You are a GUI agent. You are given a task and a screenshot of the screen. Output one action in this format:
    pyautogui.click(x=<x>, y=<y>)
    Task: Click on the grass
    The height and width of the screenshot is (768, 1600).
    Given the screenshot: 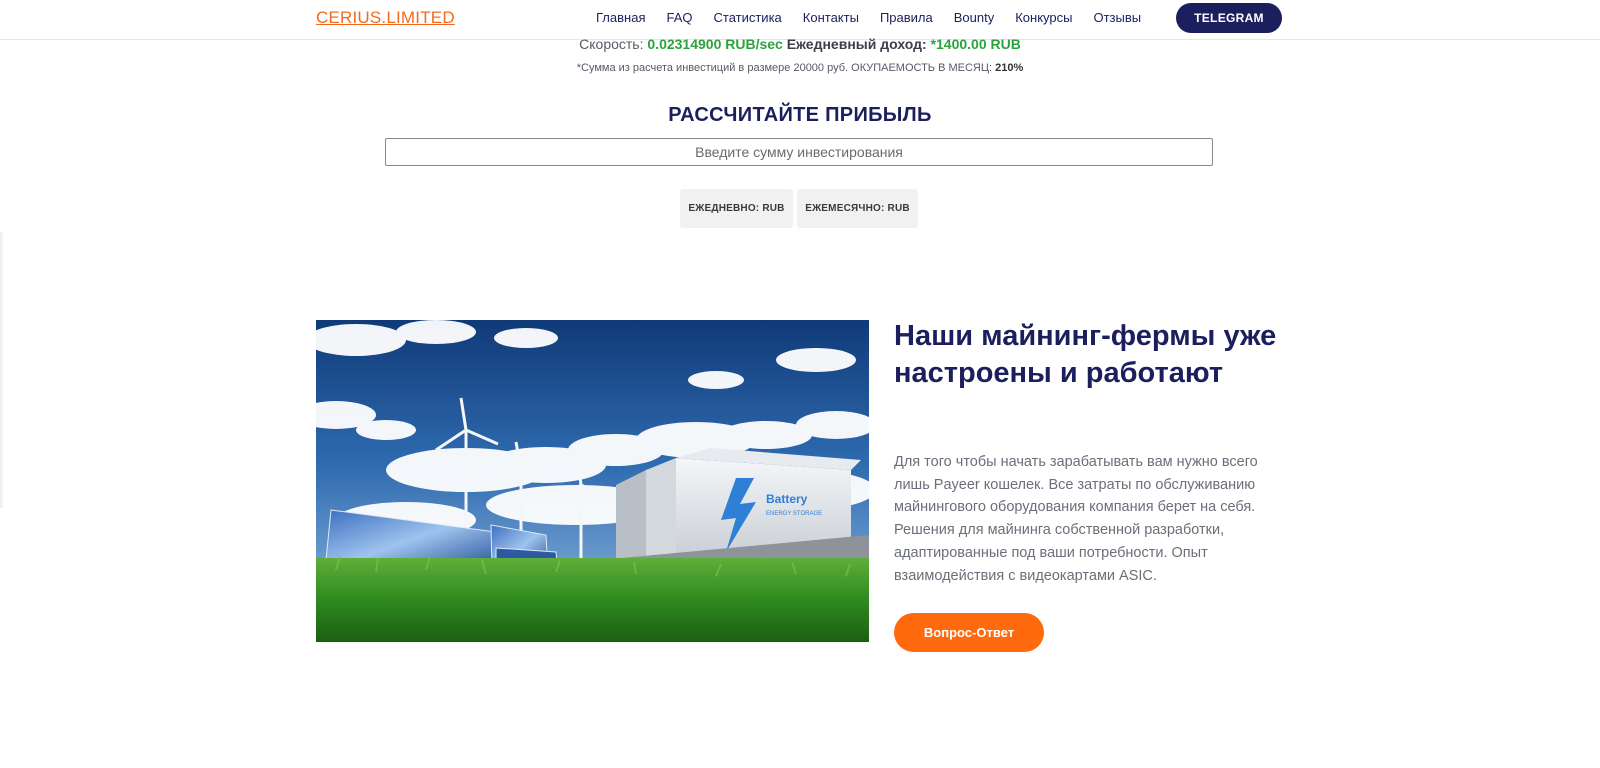 What is the action you would take?
    pyautogui.click(x=592, y=600)
    